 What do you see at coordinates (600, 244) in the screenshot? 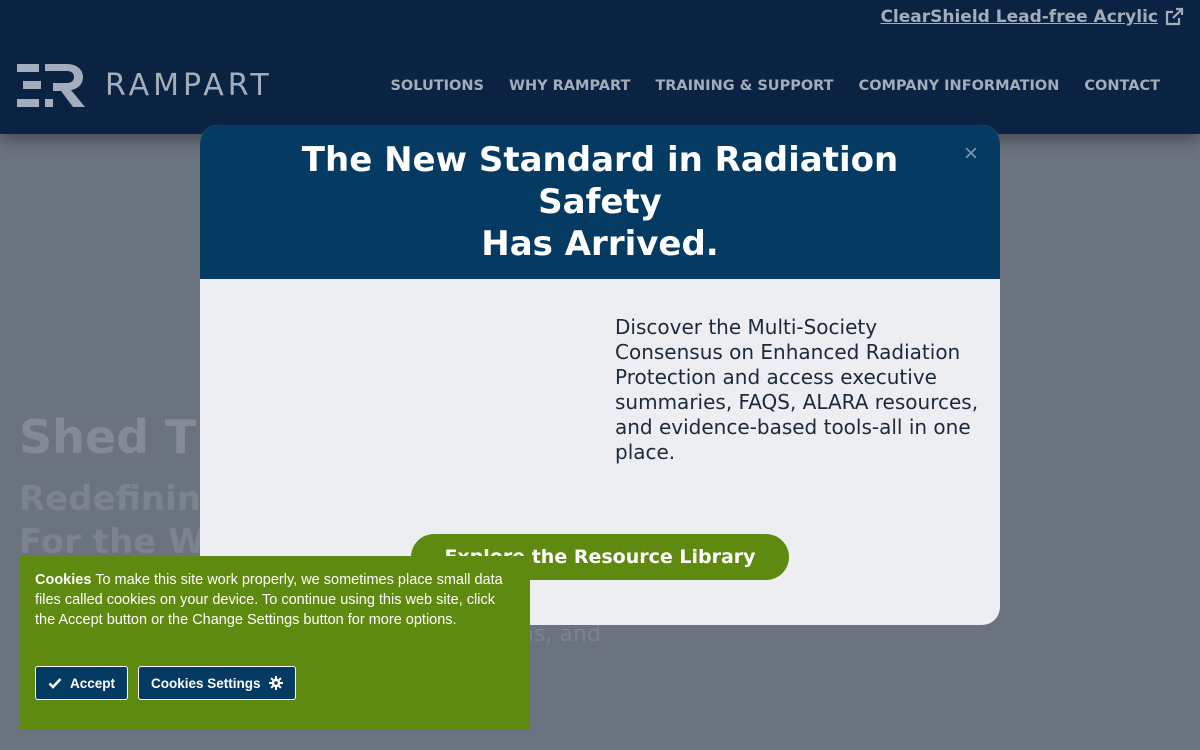
I see `modal-title-line-2: Has Arrived.` at bounding box center [600, 244].